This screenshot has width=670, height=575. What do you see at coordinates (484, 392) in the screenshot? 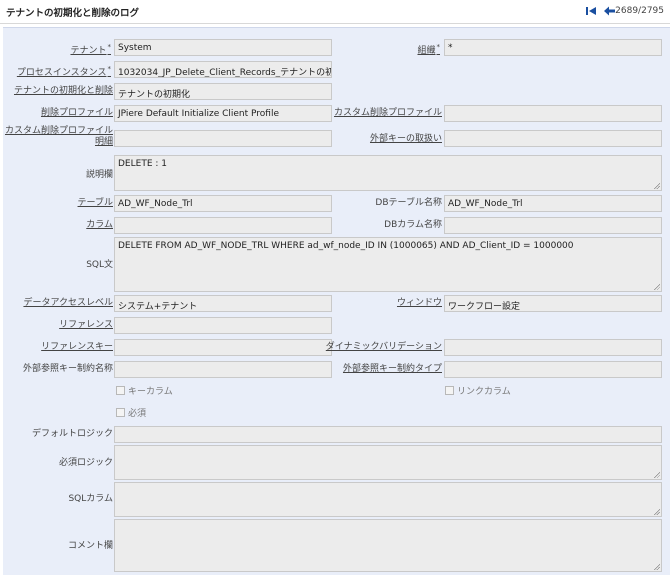
I see `link-column-label: リンクカラム` at bounding box center [484, 392].